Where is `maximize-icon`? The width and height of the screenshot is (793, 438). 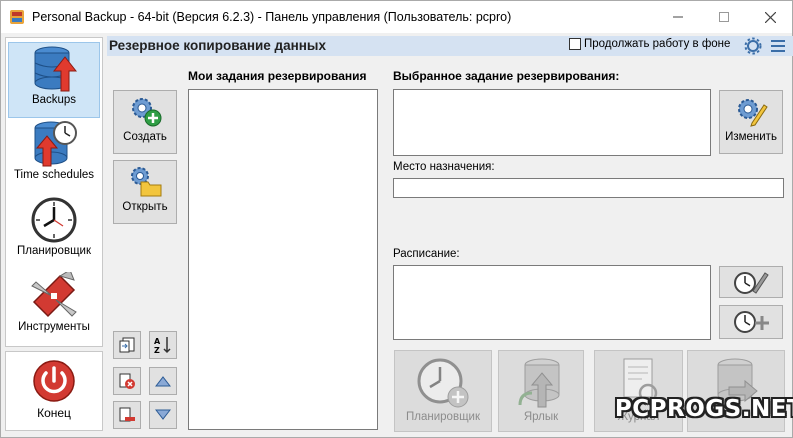 maximize-icon is located at coordinates (724, 17).